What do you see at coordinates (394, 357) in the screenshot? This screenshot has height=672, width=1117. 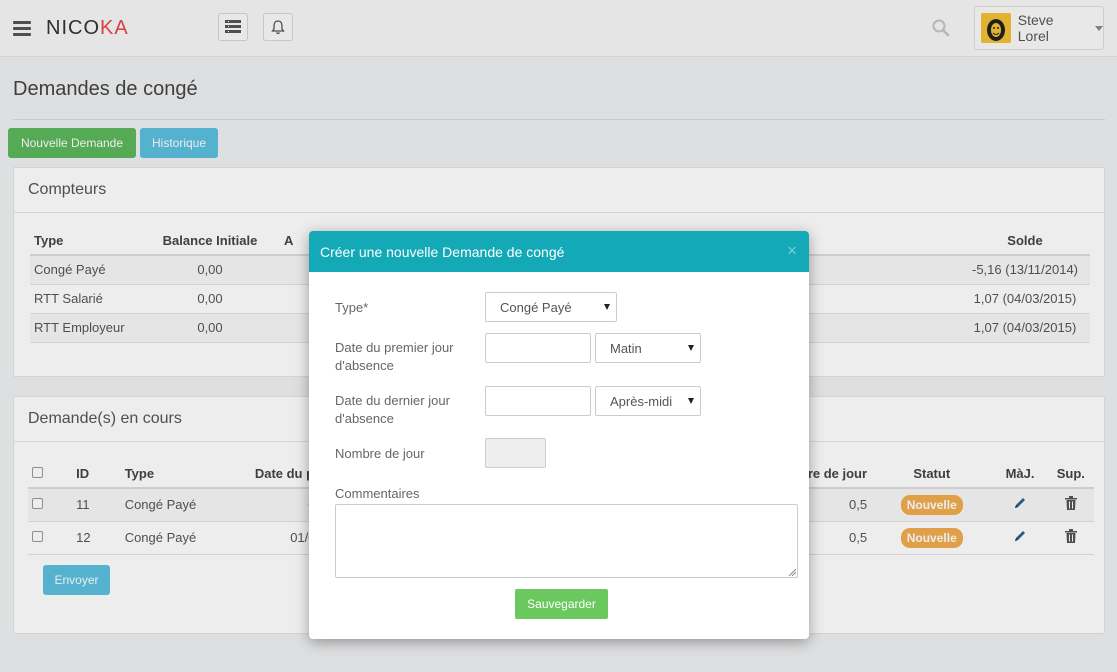 I see `first-day-label: Date du premier jour d'absence` at bounding box center [394, 357].